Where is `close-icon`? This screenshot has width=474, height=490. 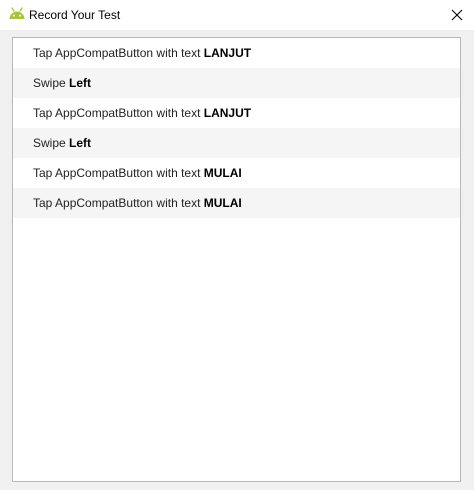
close-icon is located at coordinates (457, 15).